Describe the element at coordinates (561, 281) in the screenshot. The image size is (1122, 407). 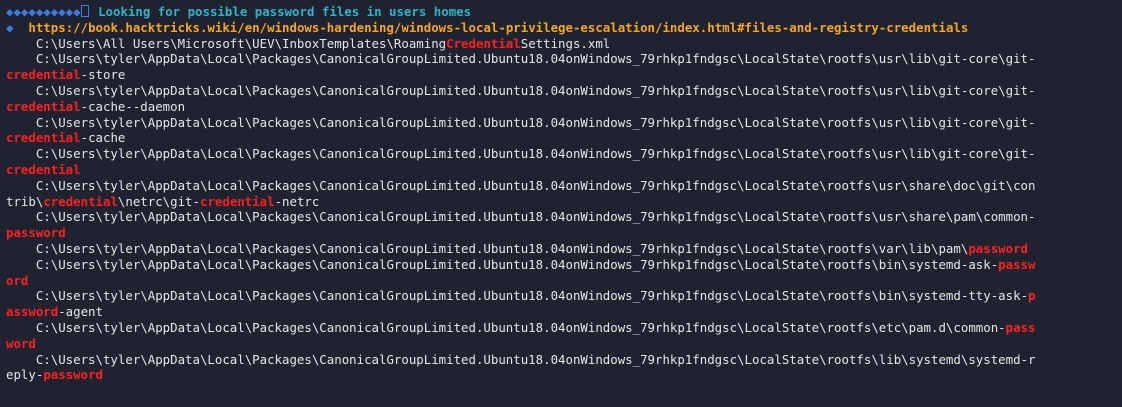
I see `result-line: ord` at that location.